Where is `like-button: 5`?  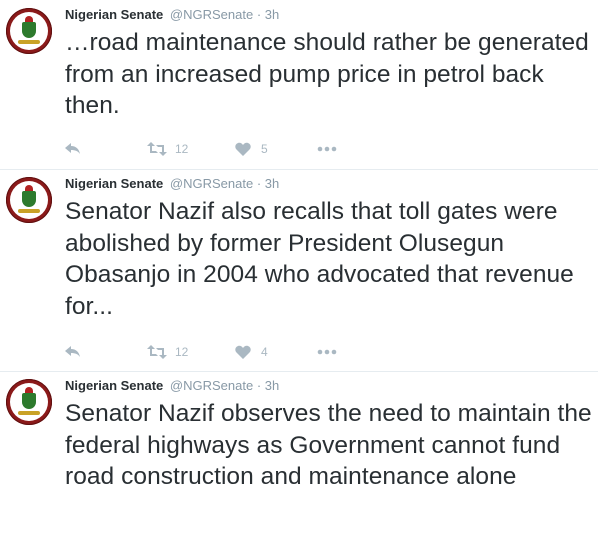 like-button: 5 is located at coordinates (251, 149).